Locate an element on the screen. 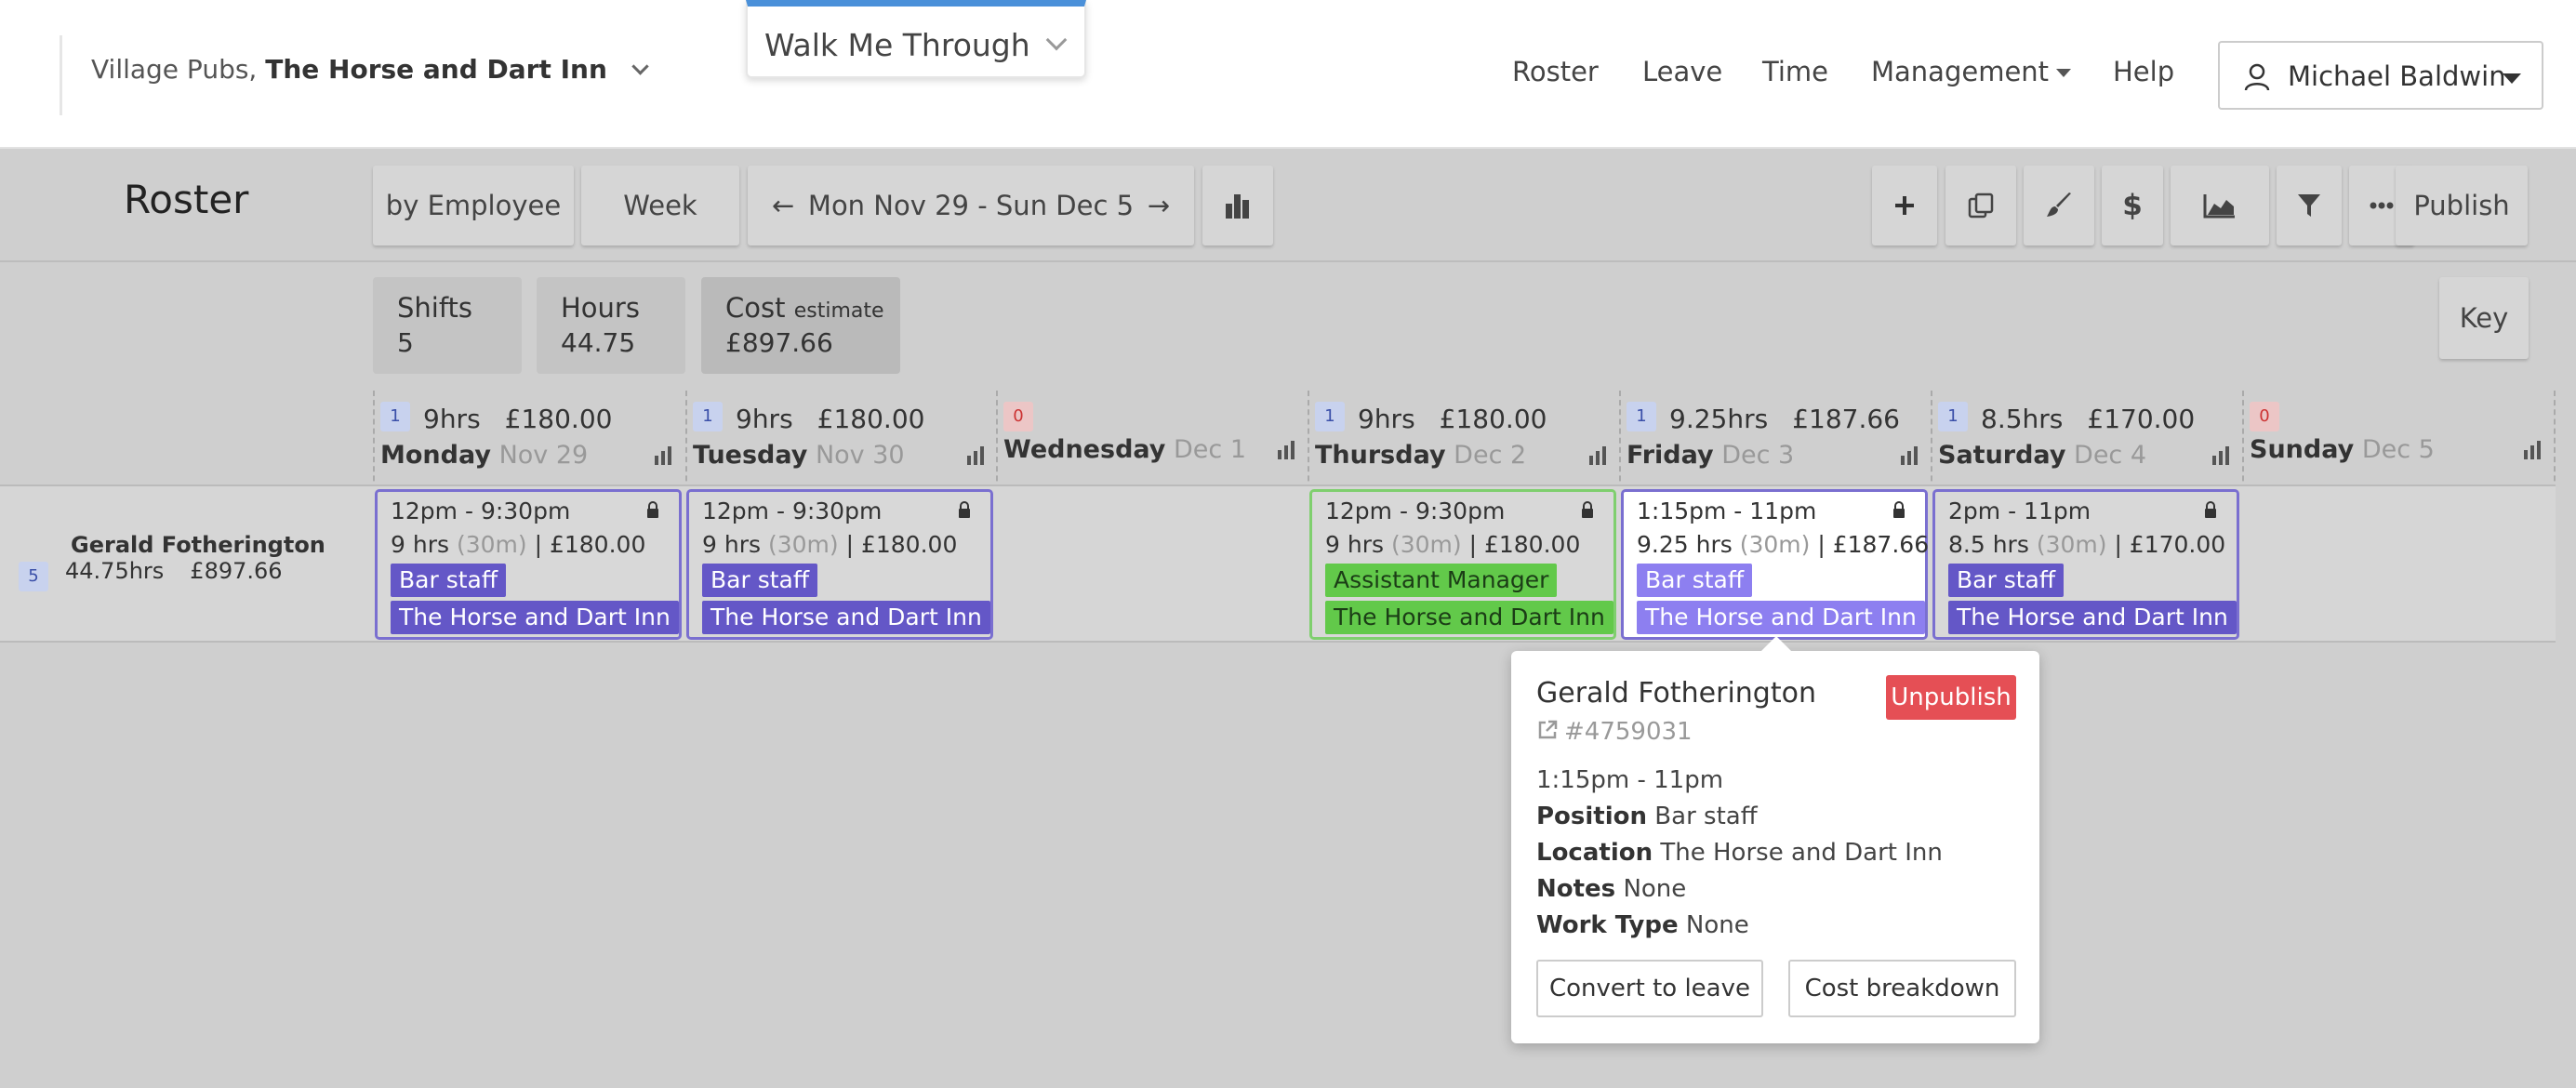 Image resolution: width=2576 pixels, height=1088 pixels. employee-totals: 44.75hrs £897.66 is located at coordinates (174, 571).